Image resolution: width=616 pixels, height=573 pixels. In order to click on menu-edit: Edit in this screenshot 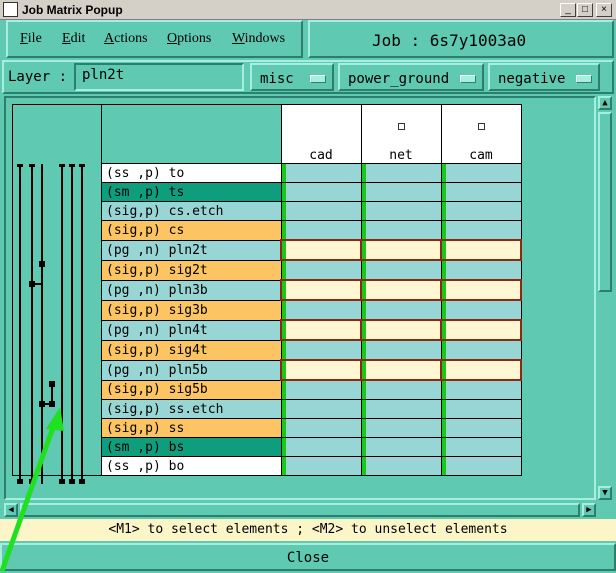, I will do `click(73, 39)`.